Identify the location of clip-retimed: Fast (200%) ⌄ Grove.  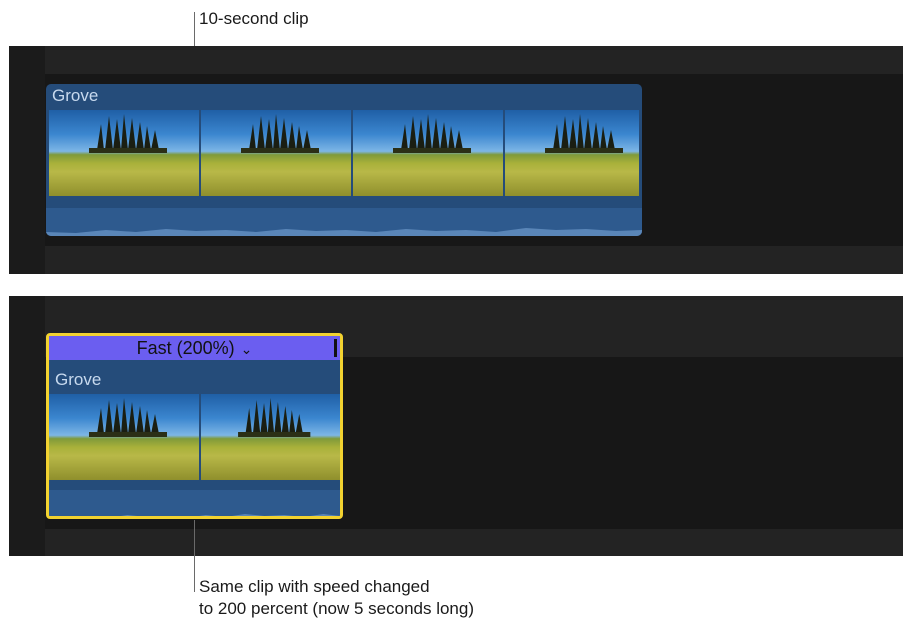
(194, 426).